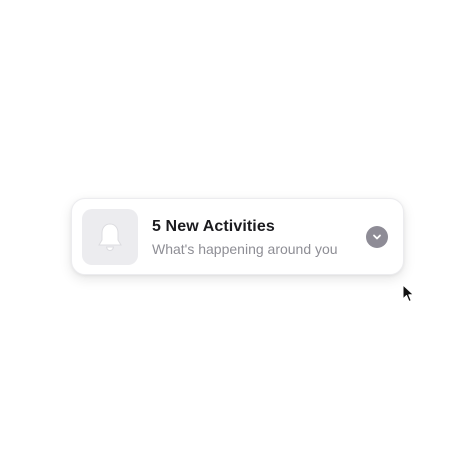 This screenshot has height=474, width=474. I want to click on notification-icon-tile, so click(110, 237).